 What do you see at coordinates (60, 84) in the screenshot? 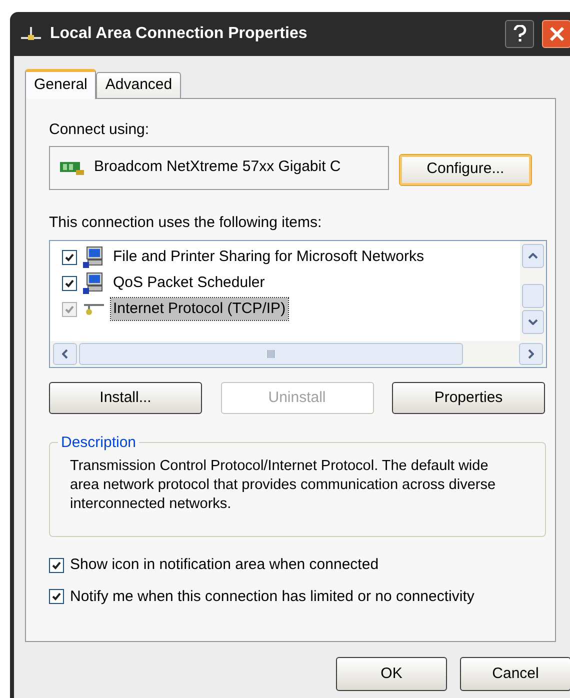
I see `tab: General` at bounding box center [60, 84].